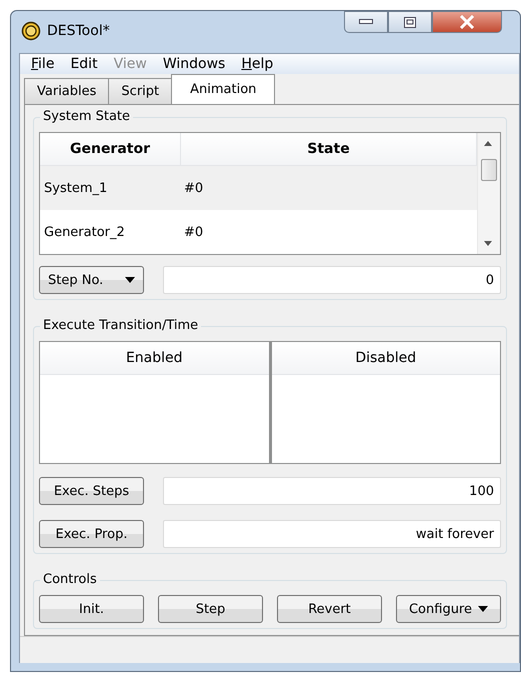 This screenshot has width=521, height=680. I want to click on minimize-icon, so click(366, 22).